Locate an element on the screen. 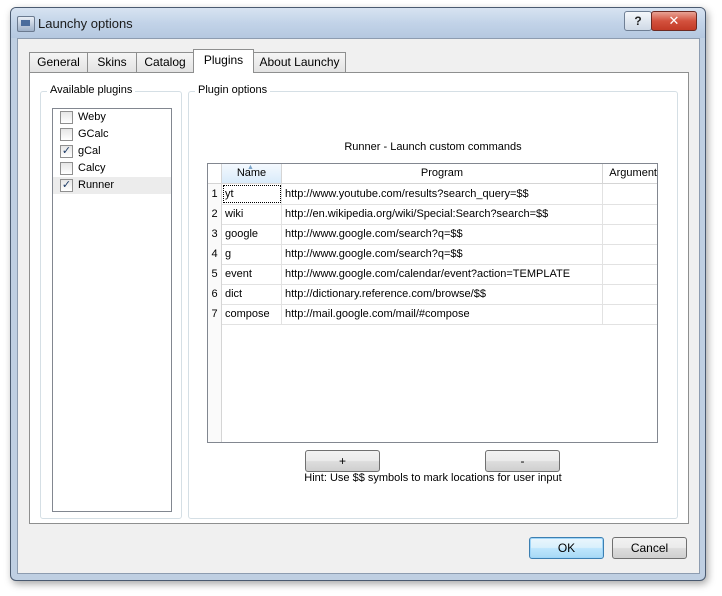 This screenshot has width=722, height=596. plugin-label: gCal is located at coordinates (89, 151).